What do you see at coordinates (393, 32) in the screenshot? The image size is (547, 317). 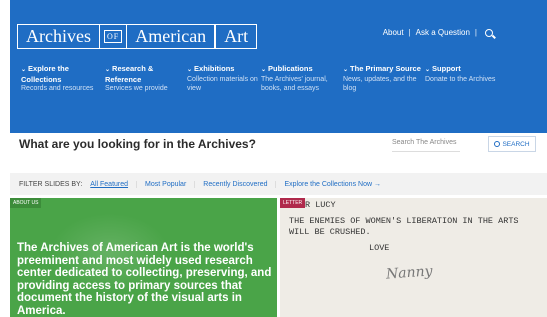 I see `about-link: About` at bounding box center [393, 32].